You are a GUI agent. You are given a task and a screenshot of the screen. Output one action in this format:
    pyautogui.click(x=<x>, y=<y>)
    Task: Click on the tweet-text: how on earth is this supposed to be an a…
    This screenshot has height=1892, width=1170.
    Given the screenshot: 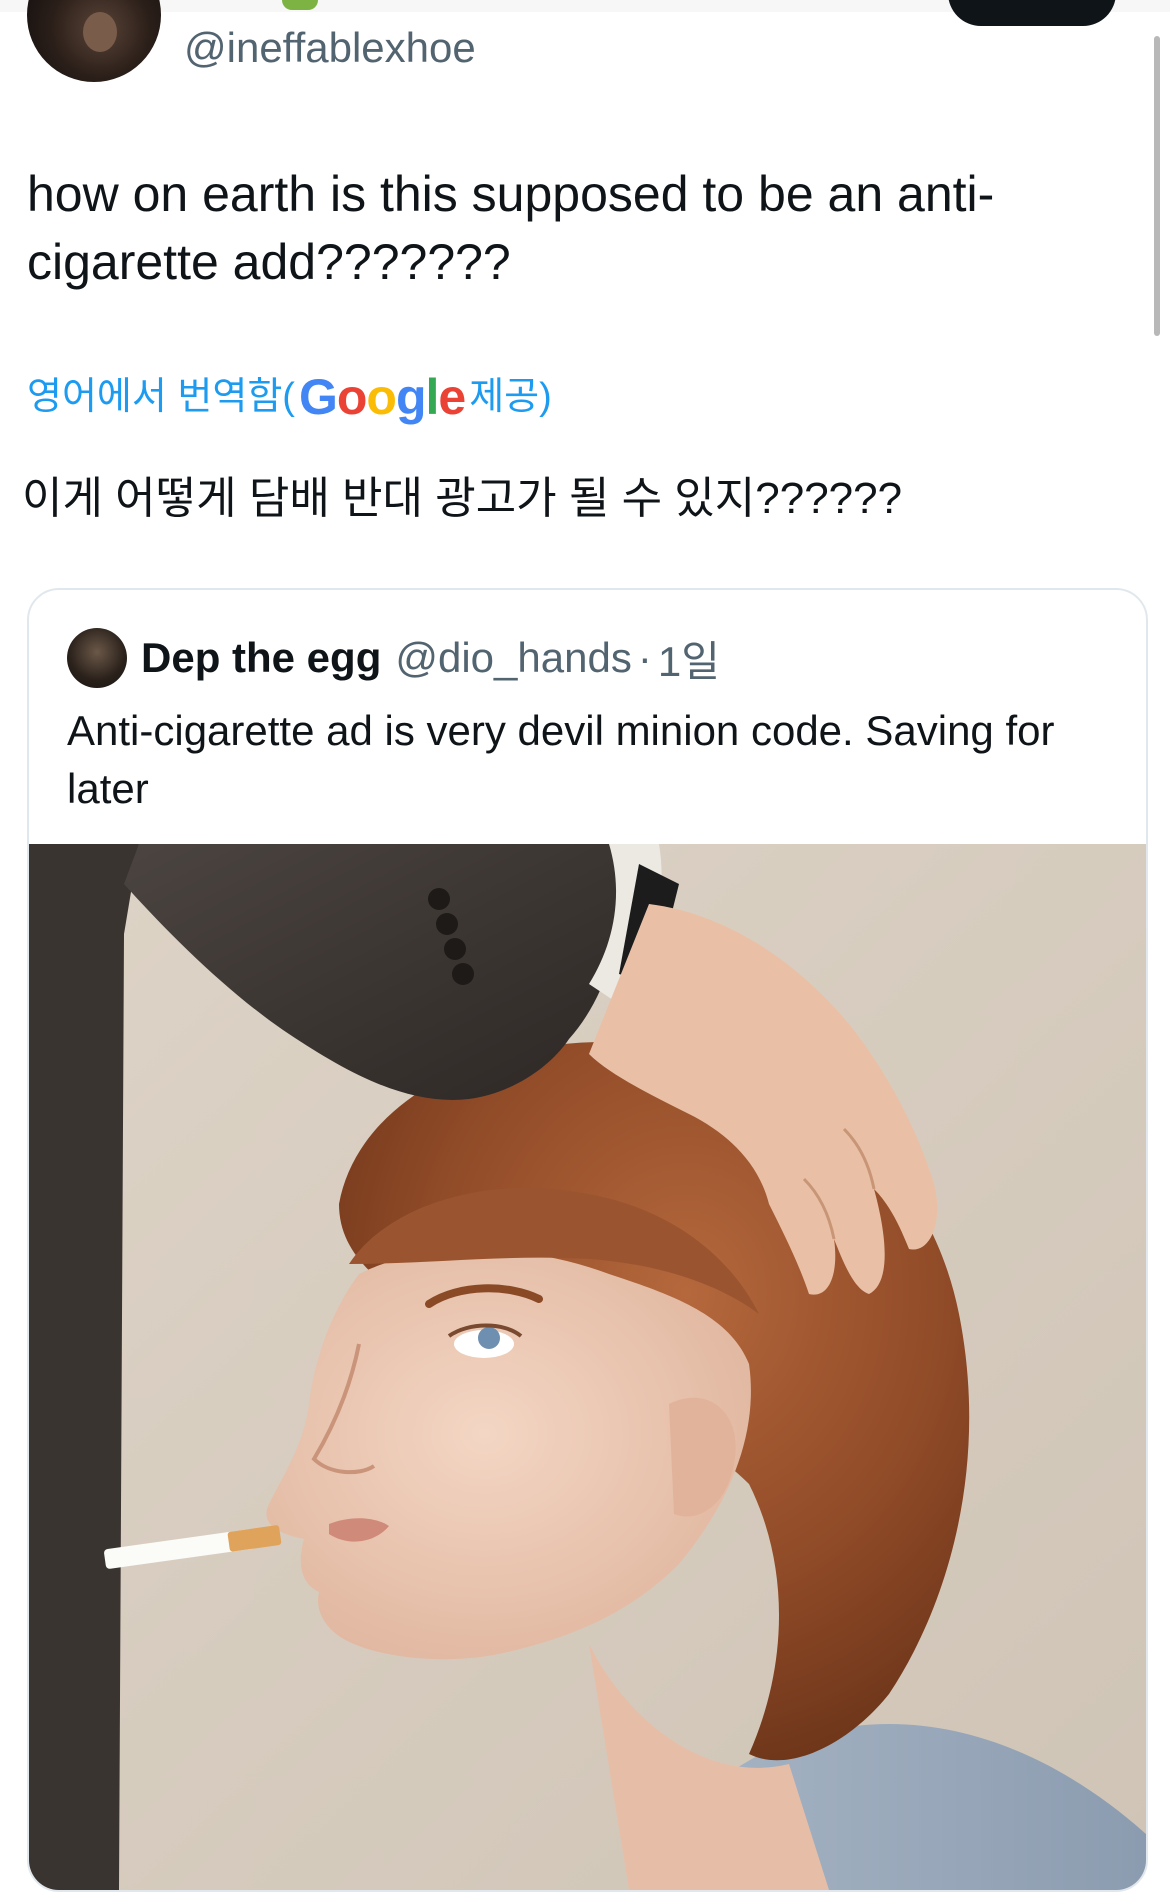 What is the action you would take?
    pyautogui.click(x=511, y=228)
    